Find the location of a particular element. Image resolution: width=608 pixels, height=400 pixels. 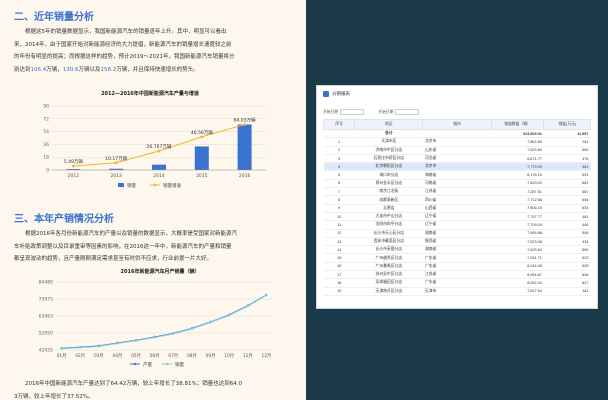

cell-index: 12 is located at coordinates (339, 233).